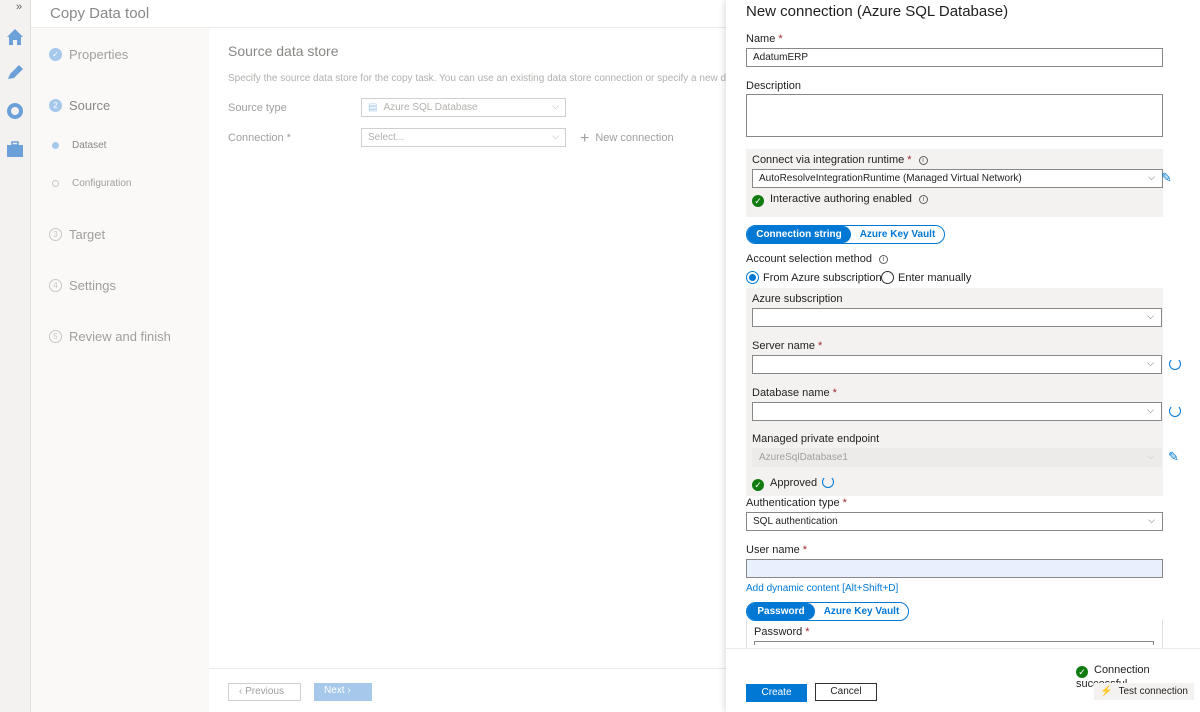 The image size is (1200, 712). Describe the element at coordinates (19, 7) in the screenshot. I see `expand-icon: »` at that location.